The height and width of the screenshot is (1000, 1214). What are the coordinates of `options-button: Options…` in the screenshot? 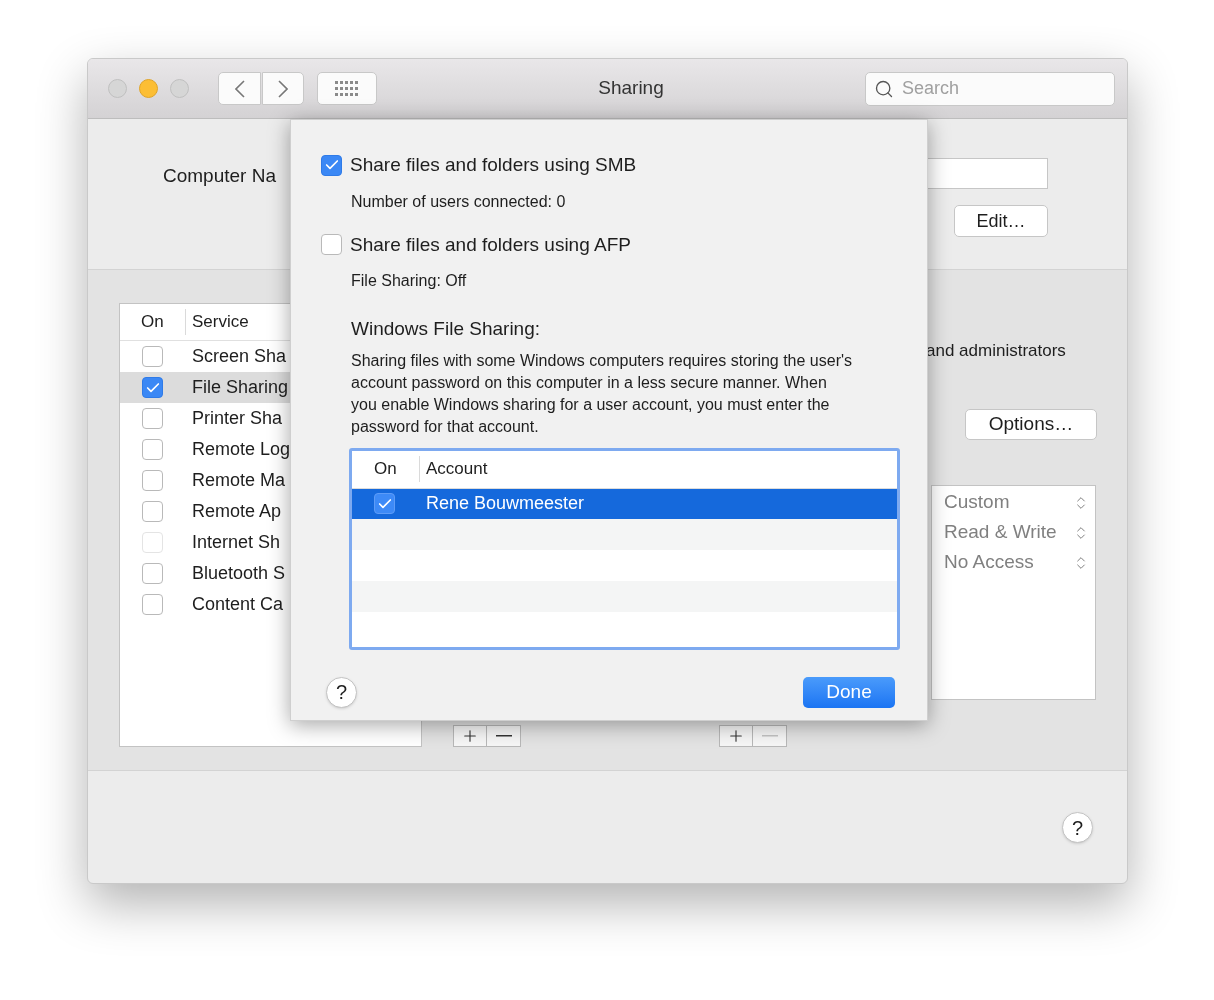 It's located at (1031, 424).